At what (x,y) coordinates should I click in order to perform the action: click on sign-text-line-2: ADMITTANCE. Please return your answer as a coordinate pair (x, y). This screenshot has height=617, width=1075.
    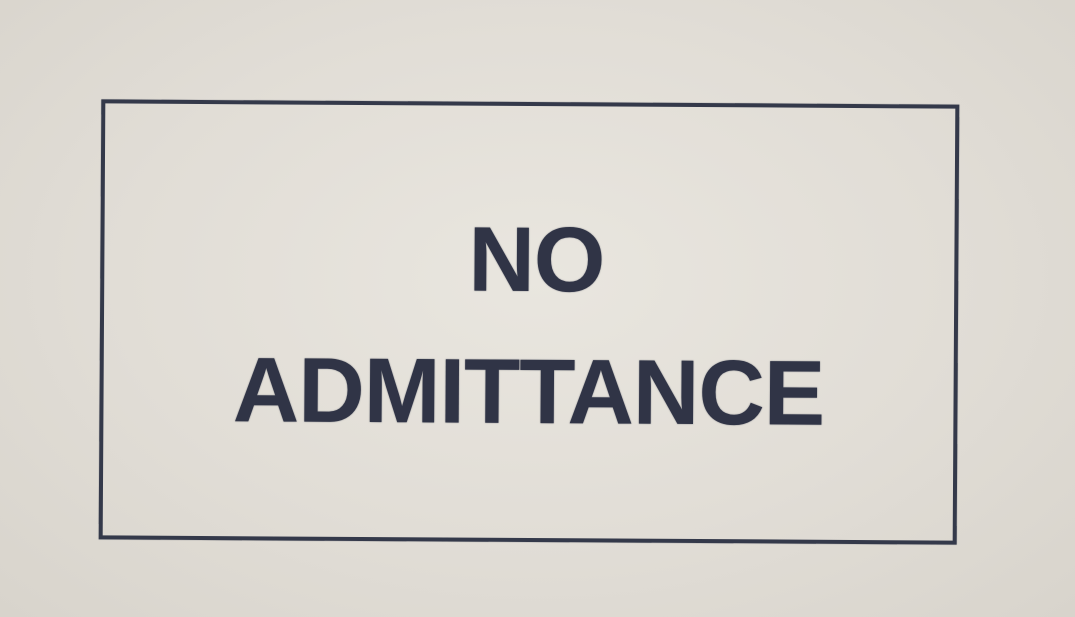
    Looking at the image, I should click on (528, 392).